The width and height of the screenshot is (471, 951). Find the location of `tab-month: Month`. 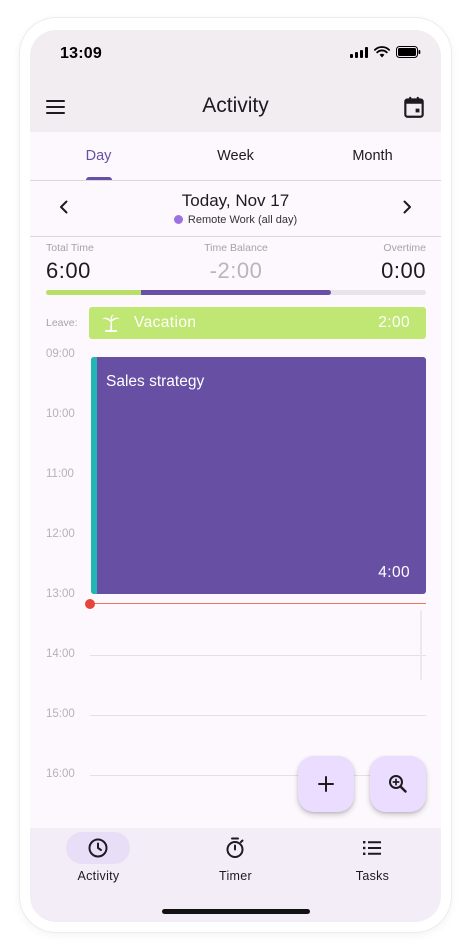

tab-month: Month is located at coordinates (372, 156).